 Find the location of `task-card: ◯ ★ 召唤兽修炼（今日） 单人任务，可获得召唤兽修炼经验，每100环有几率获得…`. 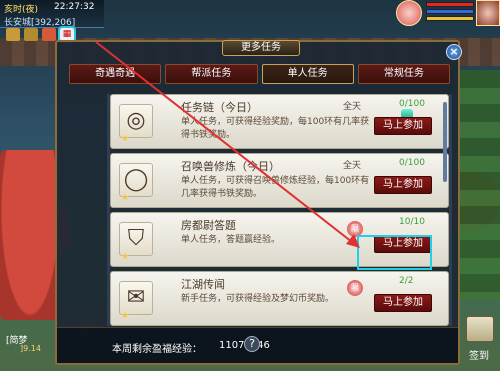

task-card: ◯ ★ 召唤兽修炼（今日） 单人任务，可获得召唤兽修炼经验，每100环有几率获得… is located at coordinates (279, 180).